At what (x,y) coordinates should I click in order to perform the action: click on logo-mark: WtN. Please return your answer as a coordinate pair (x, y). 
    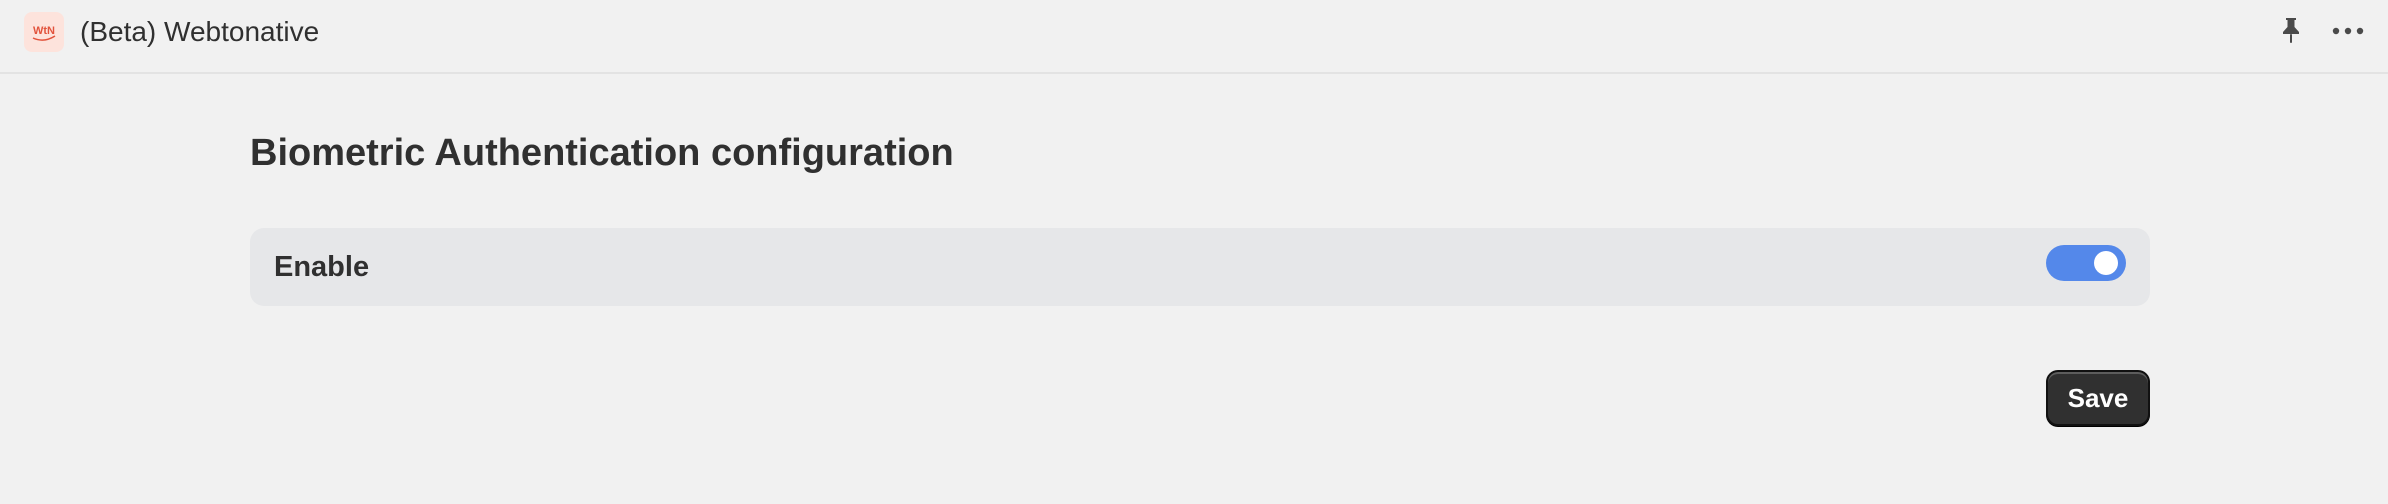
    Looking at the image, I should click on (44, 33).